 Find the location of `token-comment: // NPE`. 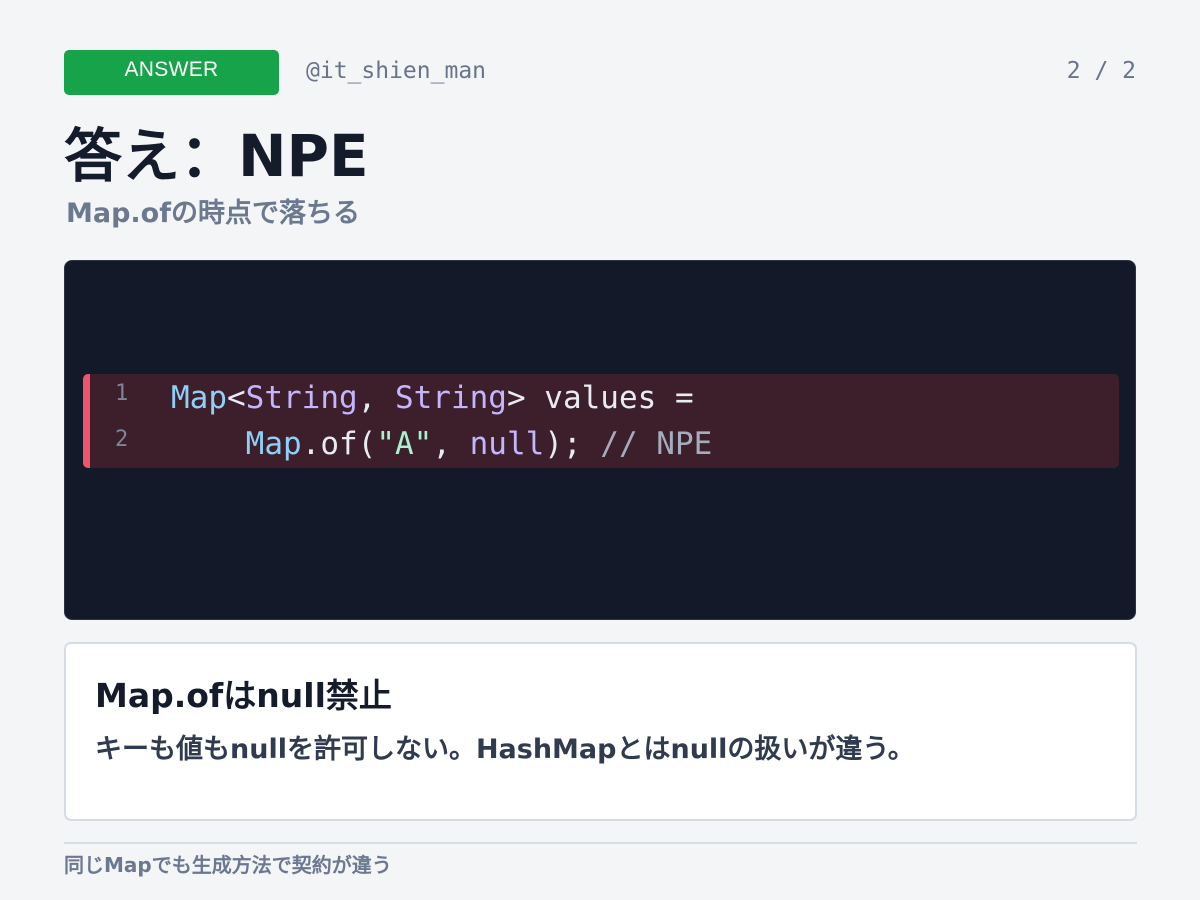

token-comment: // NPE is located at coordinates (656, 444).